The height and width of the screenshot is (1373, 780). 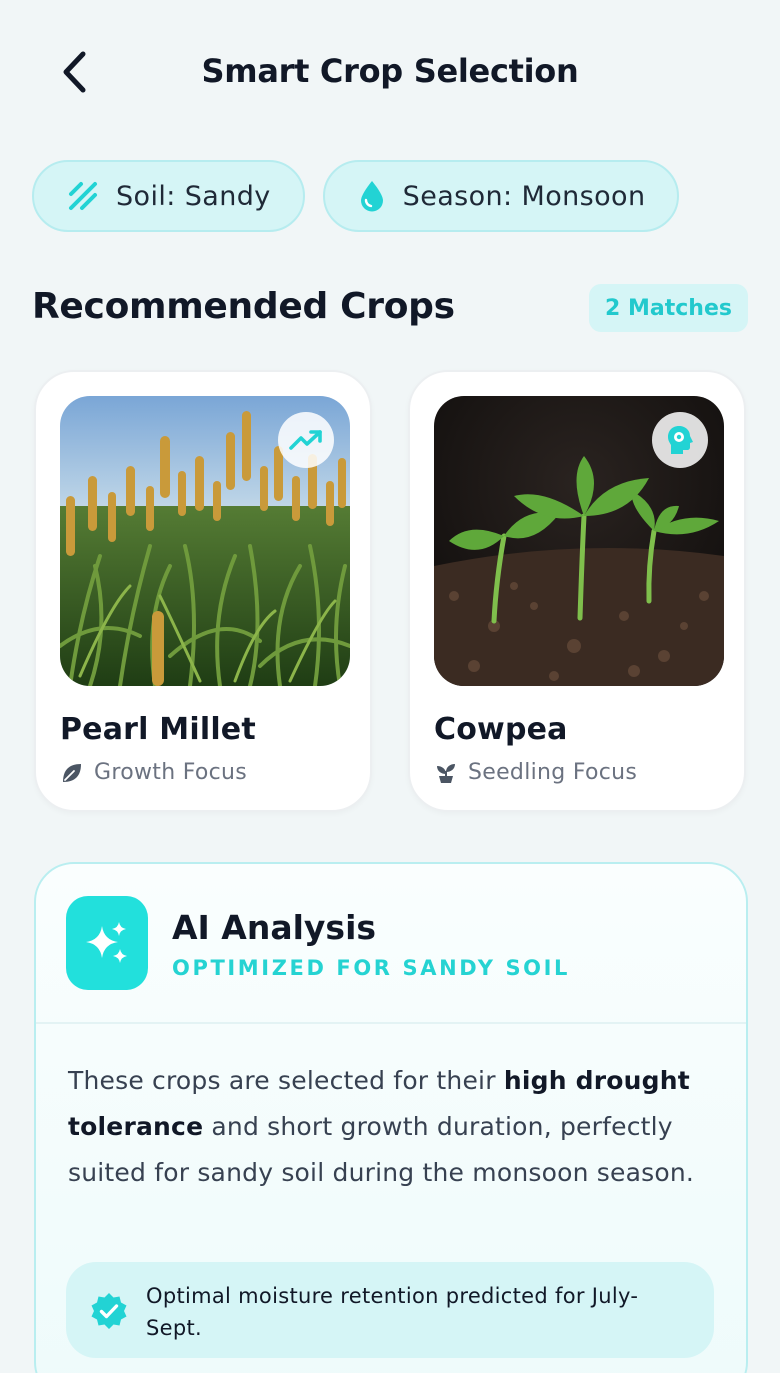 I want to click on soil-filter-chip: Soil: Sandy, so click(x=168, y=196).